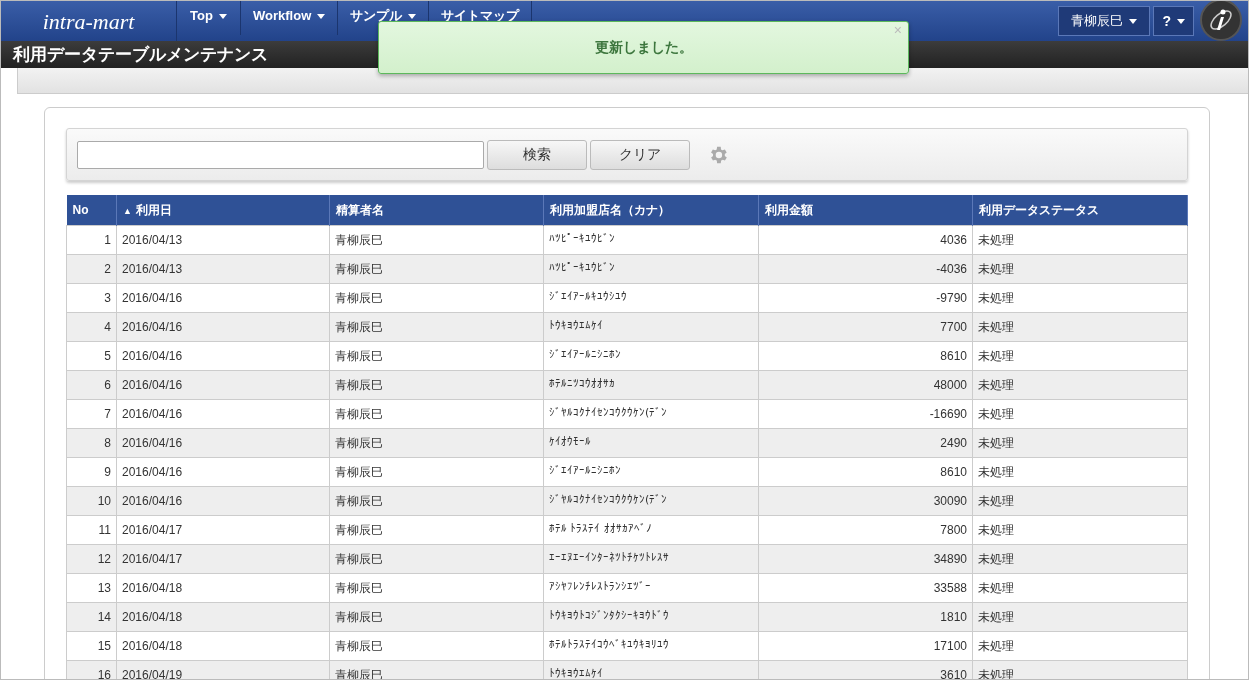  What do you see at coordinates (107, 326) in the screenshot?
I see `table-cell: 4` at bounding box center [107, 326].